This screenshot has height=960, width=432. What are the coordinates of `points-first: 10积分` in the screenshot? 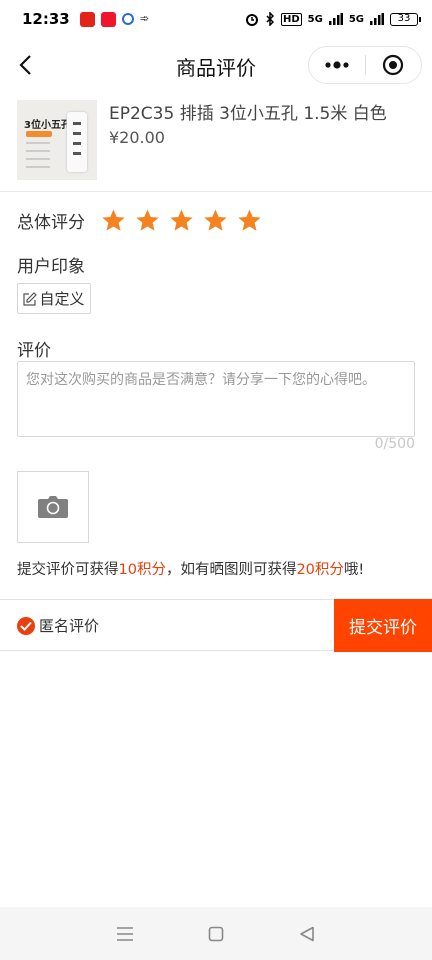 It's located at (142, 570).